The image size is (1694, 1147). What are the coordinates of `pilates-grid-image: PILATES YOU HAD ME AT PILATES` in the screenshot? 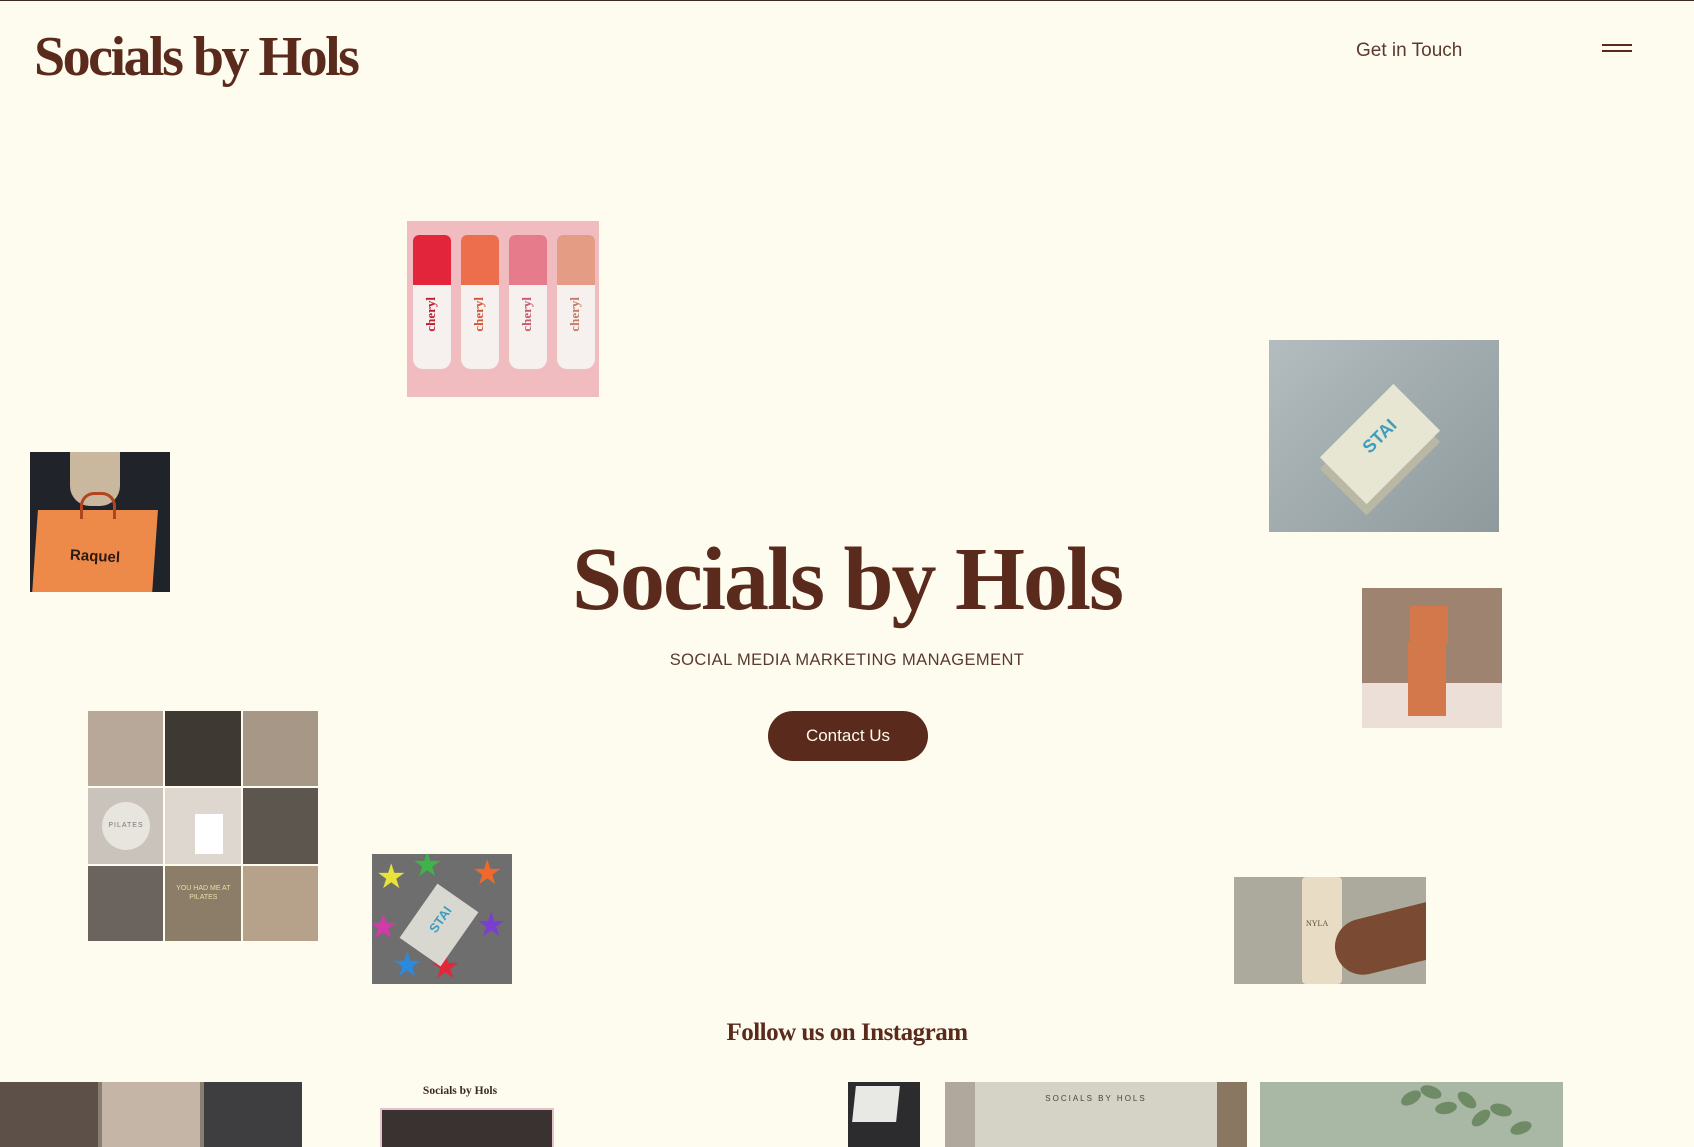 It's located at (203, 826).